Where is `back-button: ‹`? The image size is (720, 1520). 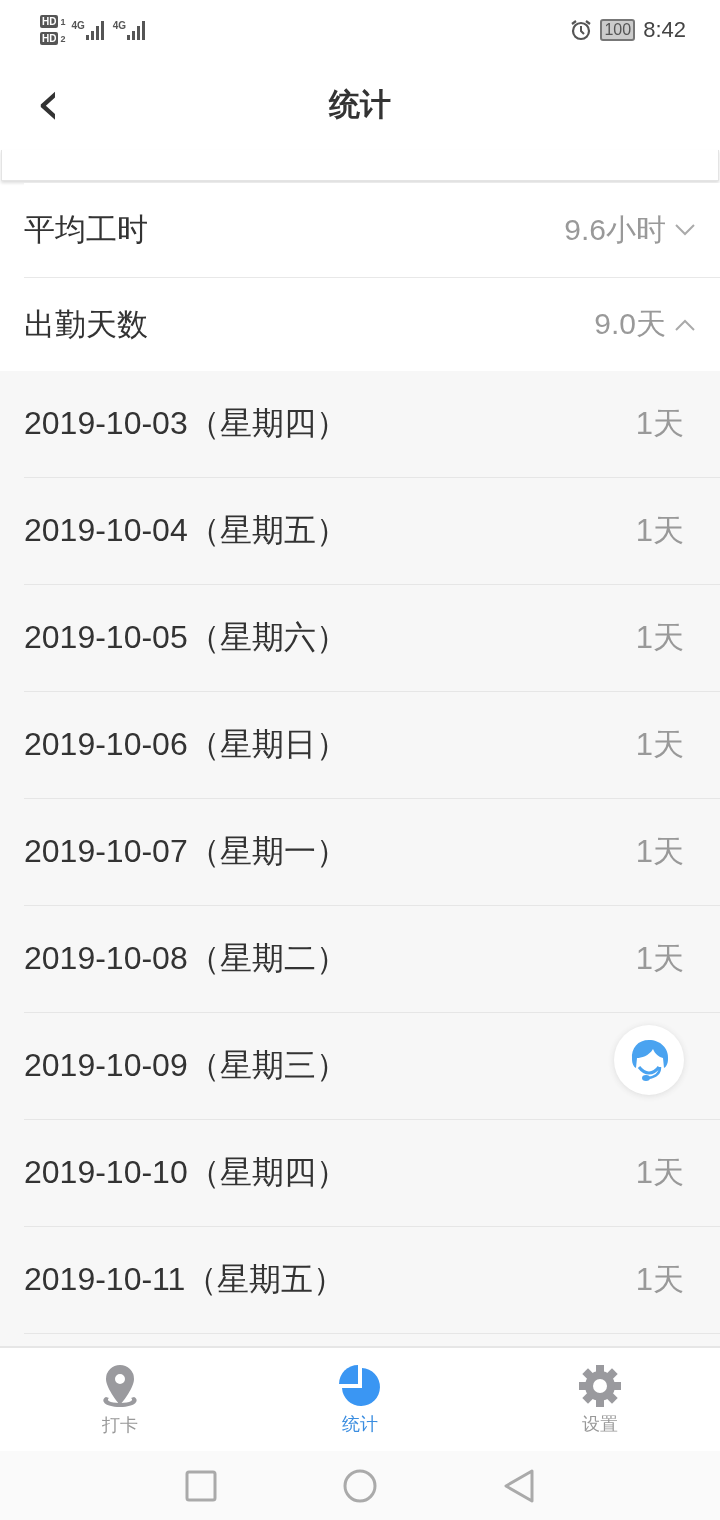 back-button: ‹ is located at coordinates (48, 103).